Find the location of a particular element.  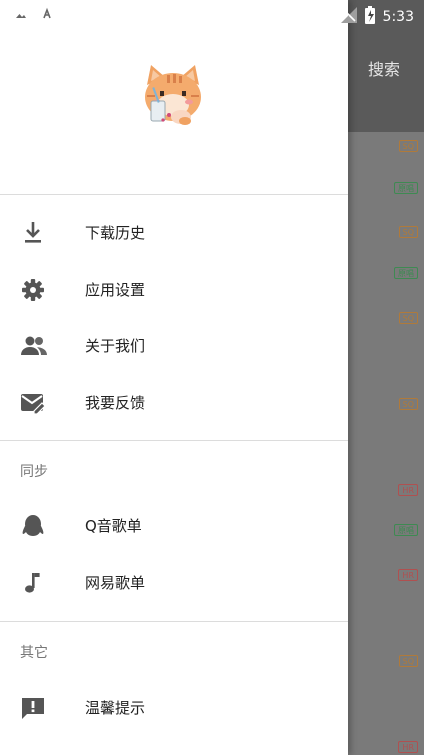

gallery-notification-icon is located at coordinates (21, 14).